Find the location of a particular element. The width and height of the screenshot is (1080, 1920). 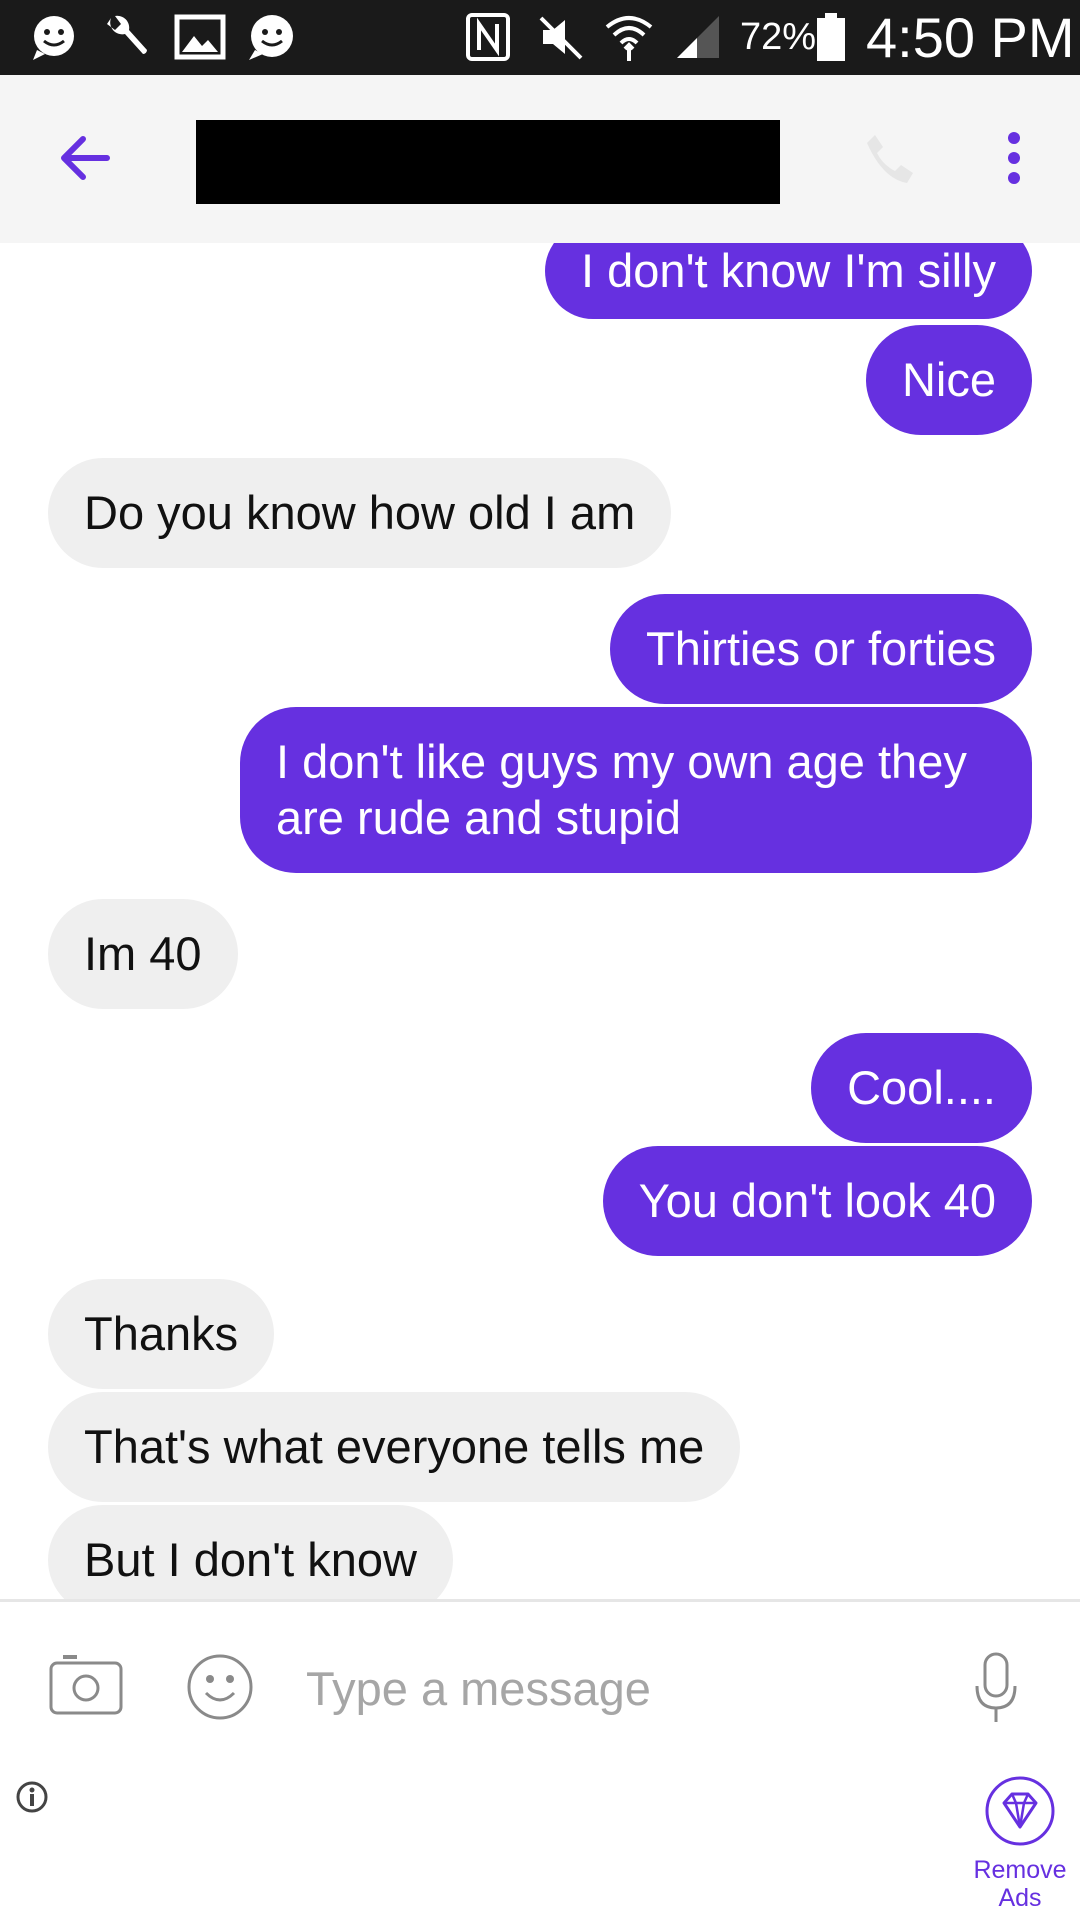

more-vertical-icon is located at coordinates (1014, 160).